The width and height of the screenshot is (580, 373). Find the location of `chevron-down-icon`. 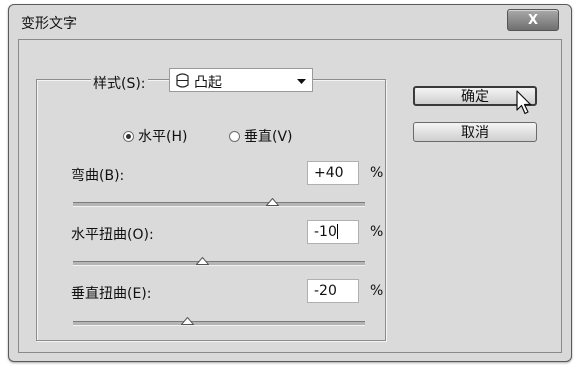

chevron-down-icon is located at coordinates (301, 81).